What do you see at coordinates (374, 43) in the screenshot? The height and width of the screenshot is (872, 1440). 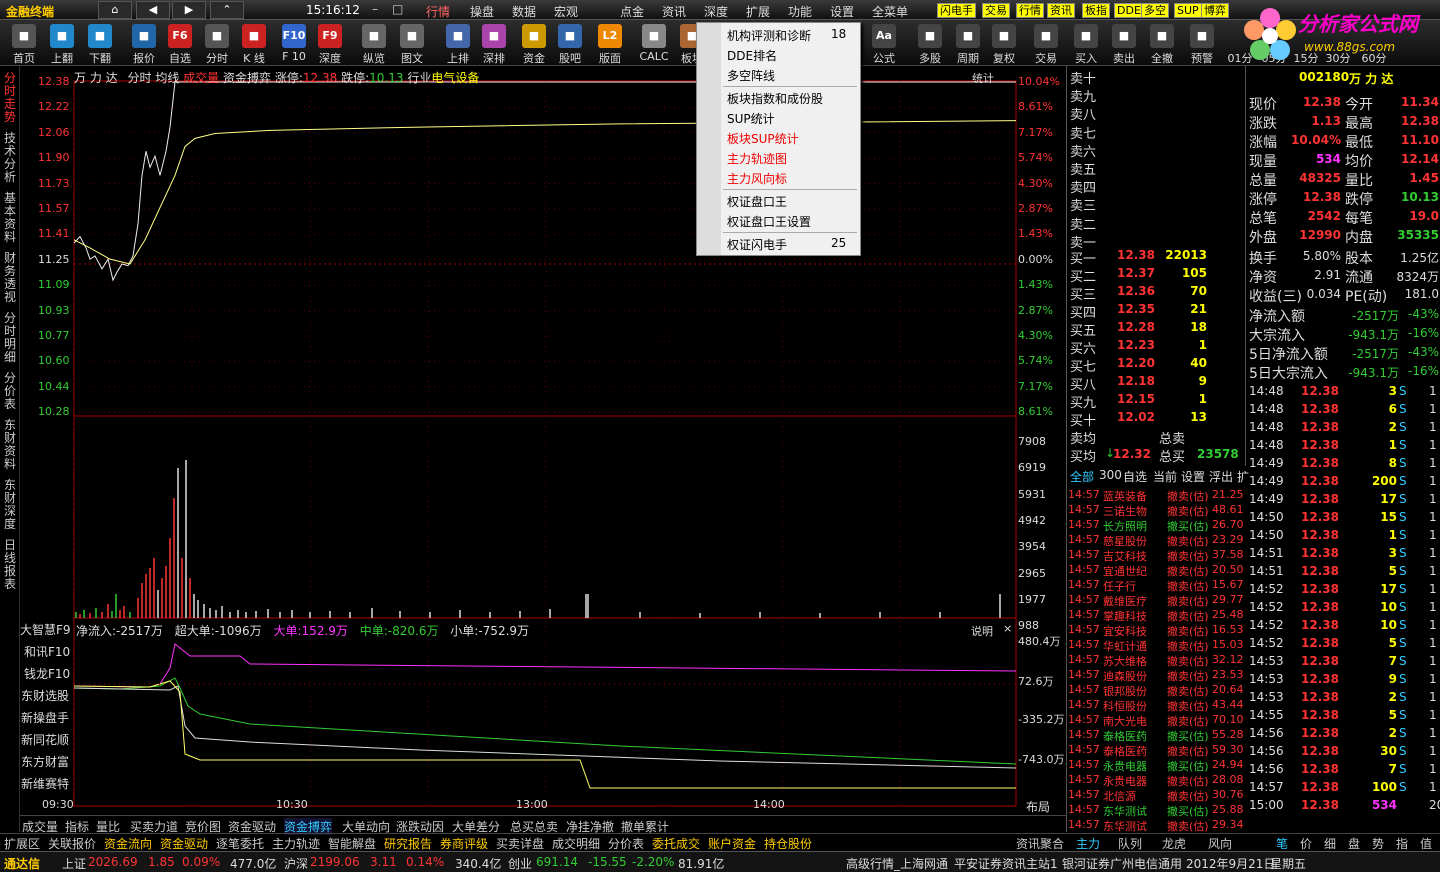 I see `toolbar-button-9: ■ 纵览` at bounding box center [374, 43].